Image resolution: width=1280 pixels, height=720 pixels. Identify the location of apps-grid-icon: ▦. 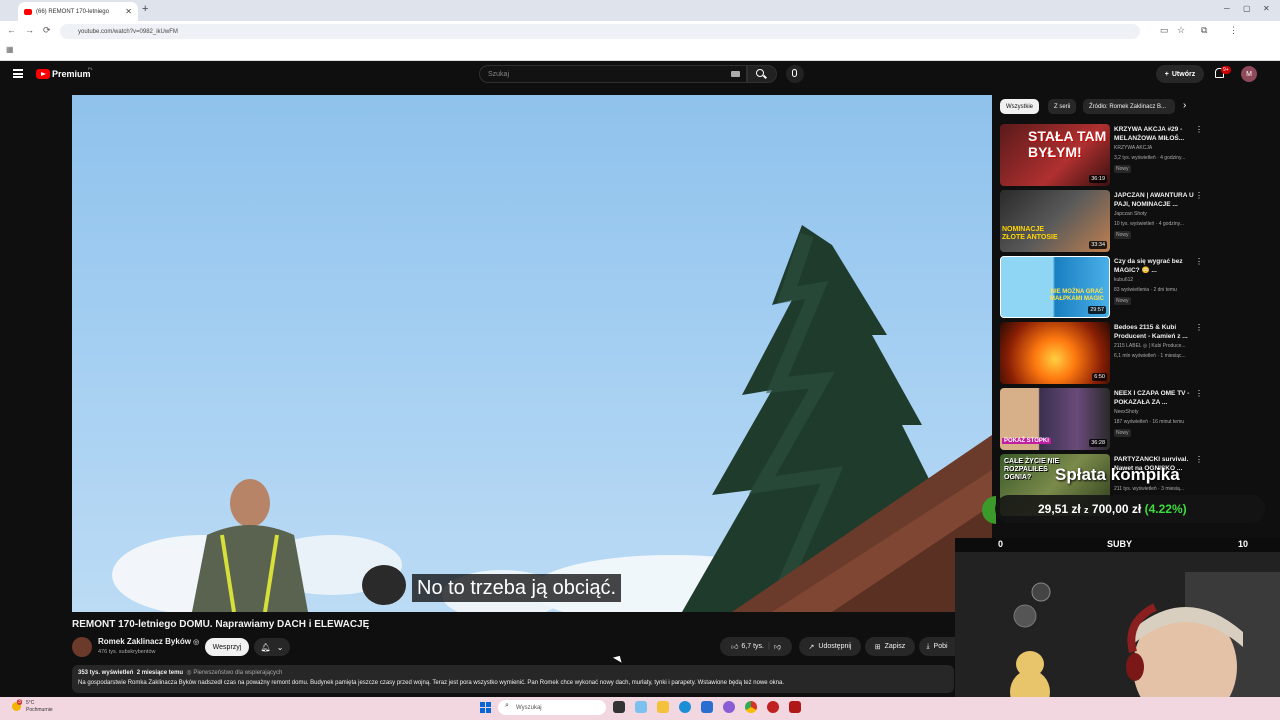
(10, 49).